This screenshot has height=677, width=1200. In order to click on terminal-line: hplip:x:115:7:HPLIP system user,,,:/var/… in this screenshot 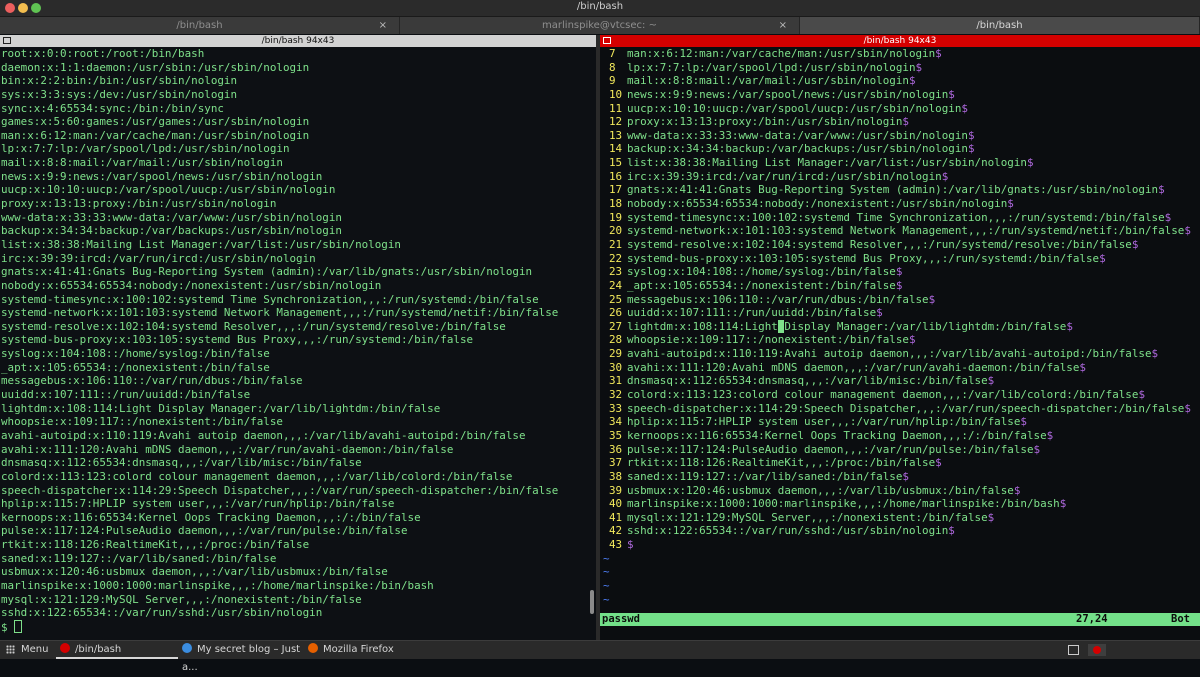, I will do `click(198, 504)`.